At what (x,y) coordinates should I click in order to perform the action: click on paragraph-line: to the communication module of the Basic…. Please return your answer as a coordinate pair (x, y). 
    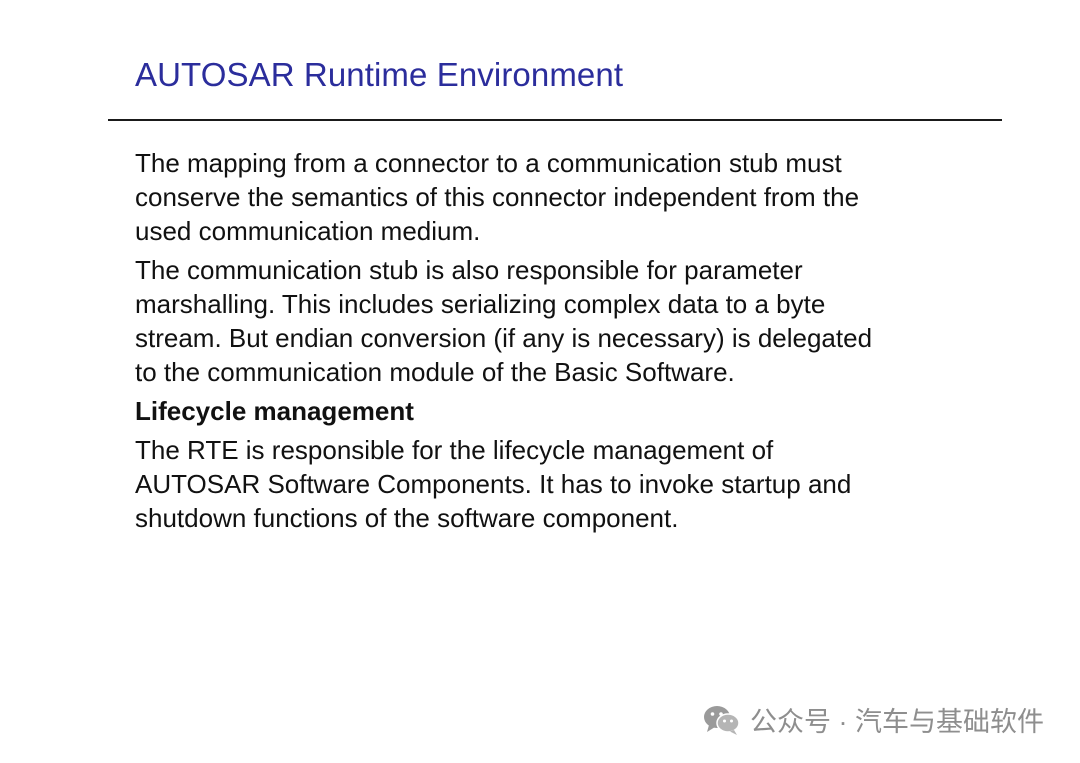
    Looking at the image, I should click on (435, 372).